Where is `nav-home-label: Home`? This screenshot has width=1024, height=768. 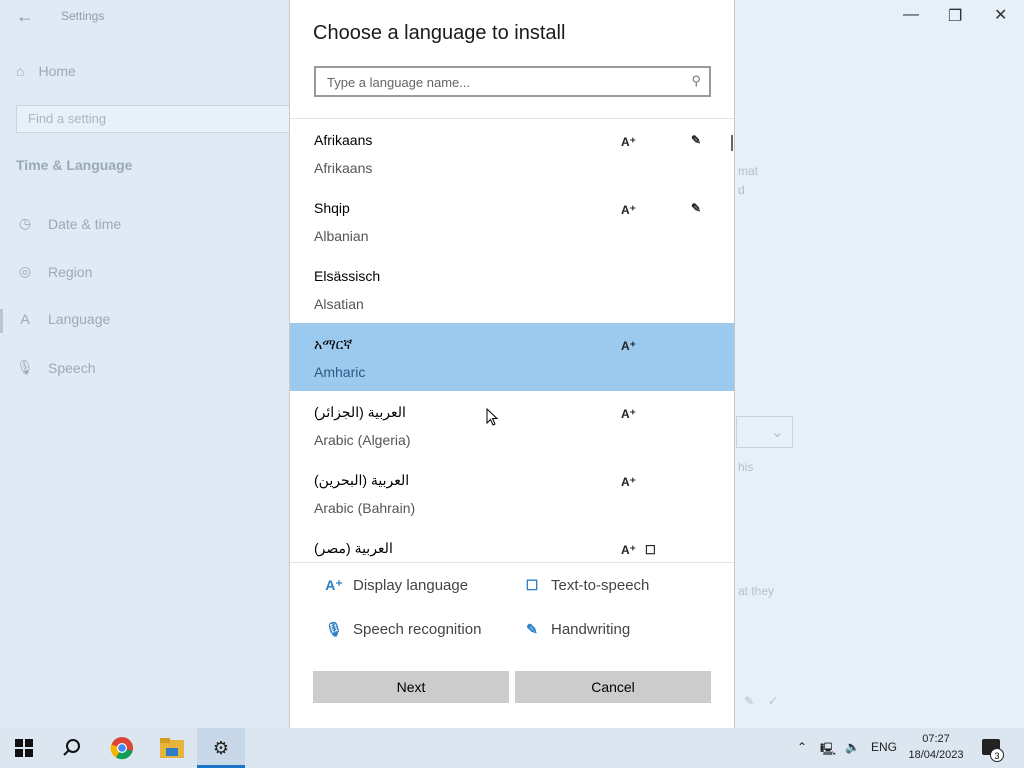
nav-home-label: Home is located at coordinates (57, 71).